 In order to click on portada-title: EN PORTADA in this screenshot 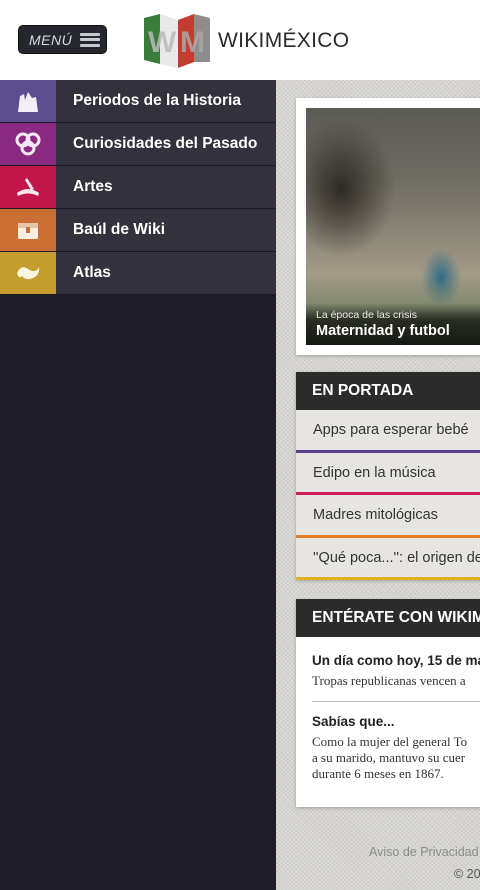, I will do `click(388, 391)`.